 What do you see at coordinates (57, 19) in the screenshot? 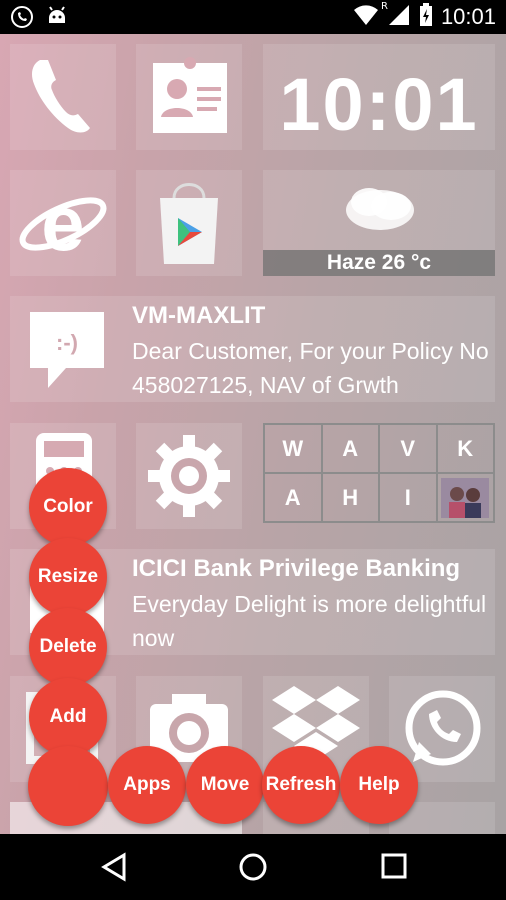
I see `android-robot-icon` at bounding box center [57, 19].